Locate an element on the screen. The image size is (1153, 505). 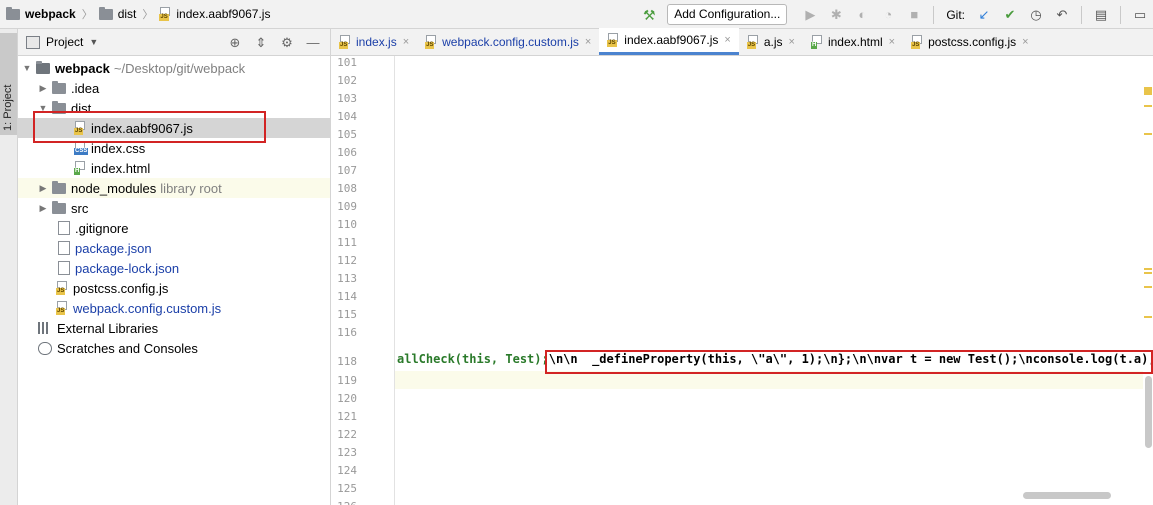
line-number: 113 is located at coordinates (347, 278).